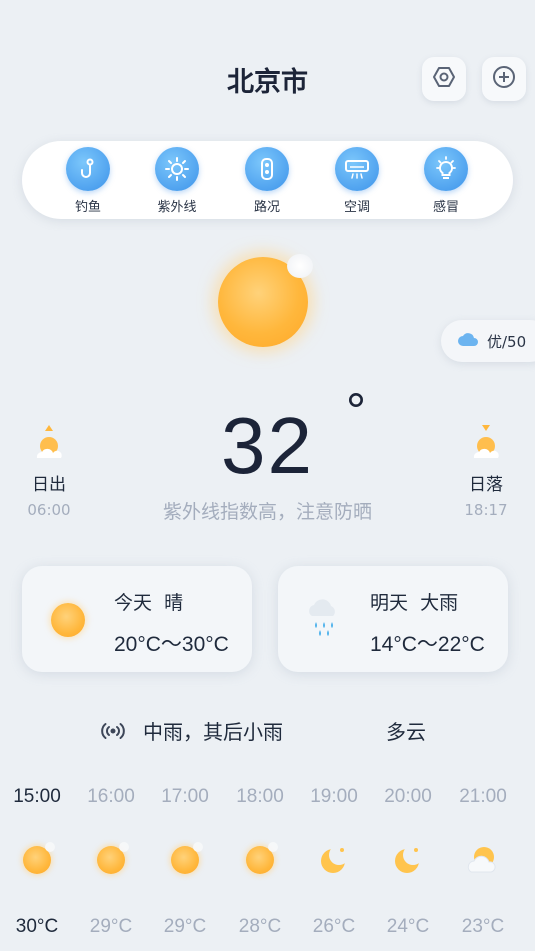 The image size is (535, 951). I want to click on hourly-item: 21:00 23°C, so click(483, 862).